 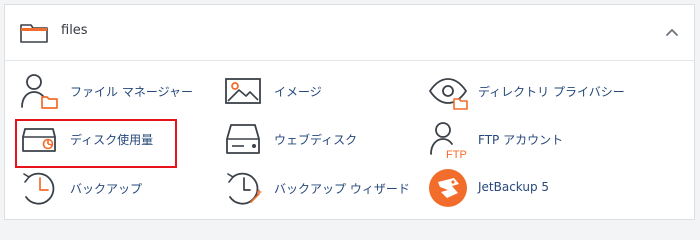 I want to click on item-label: JetBackup 5, so click(x=514, y=187).